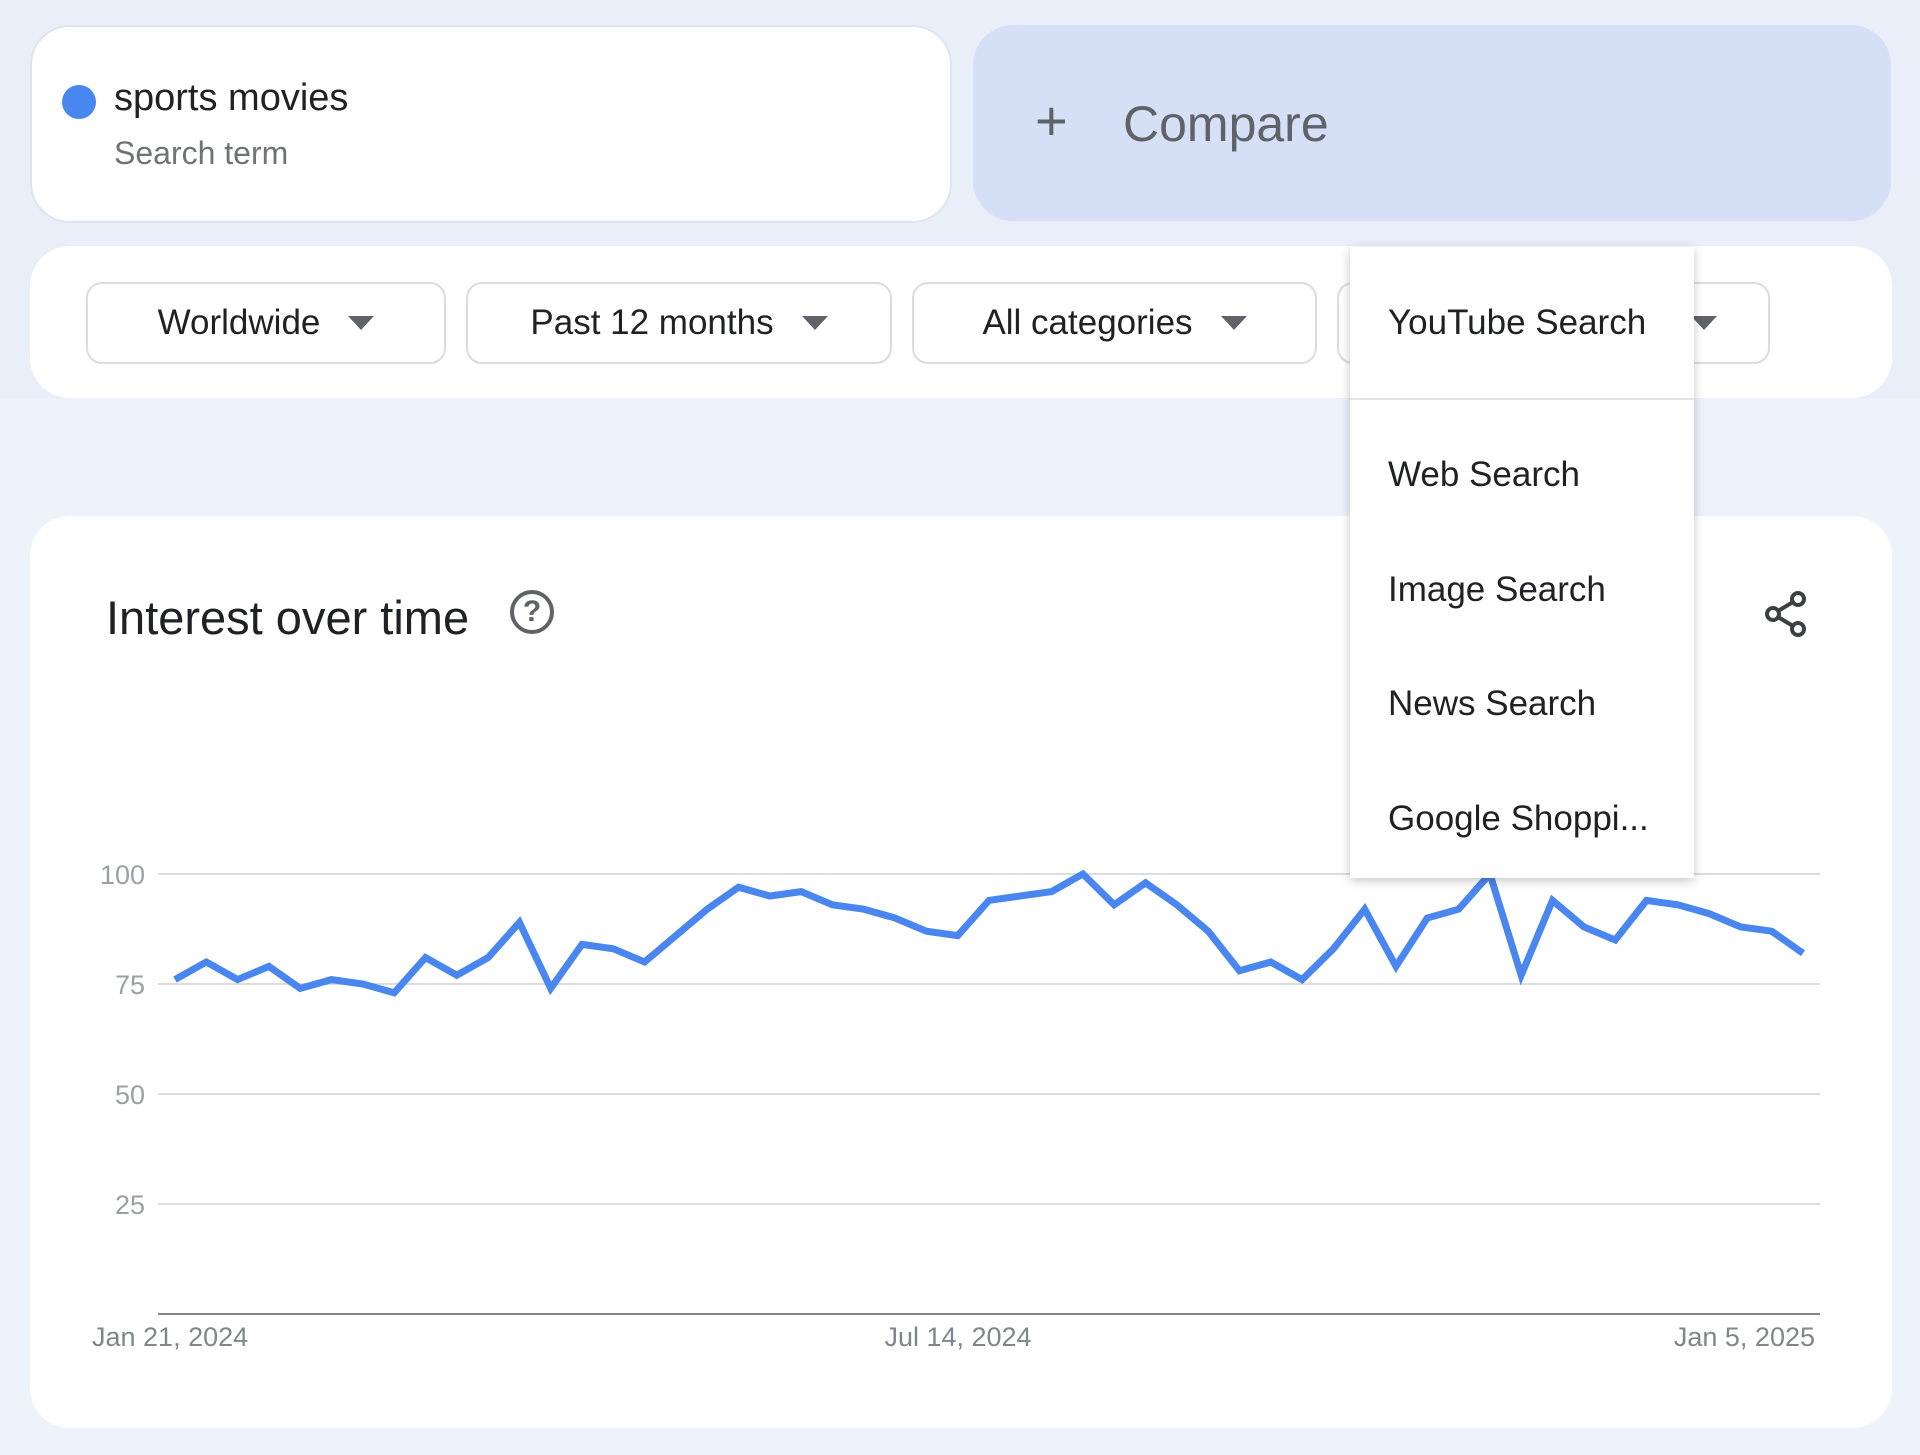 The width and height of the screenshot is (1920, 1455). What do you see at coordinates (201, 153) in the screenshot?
I see `search-term-type: Search term` at bounding box center [201, 153].